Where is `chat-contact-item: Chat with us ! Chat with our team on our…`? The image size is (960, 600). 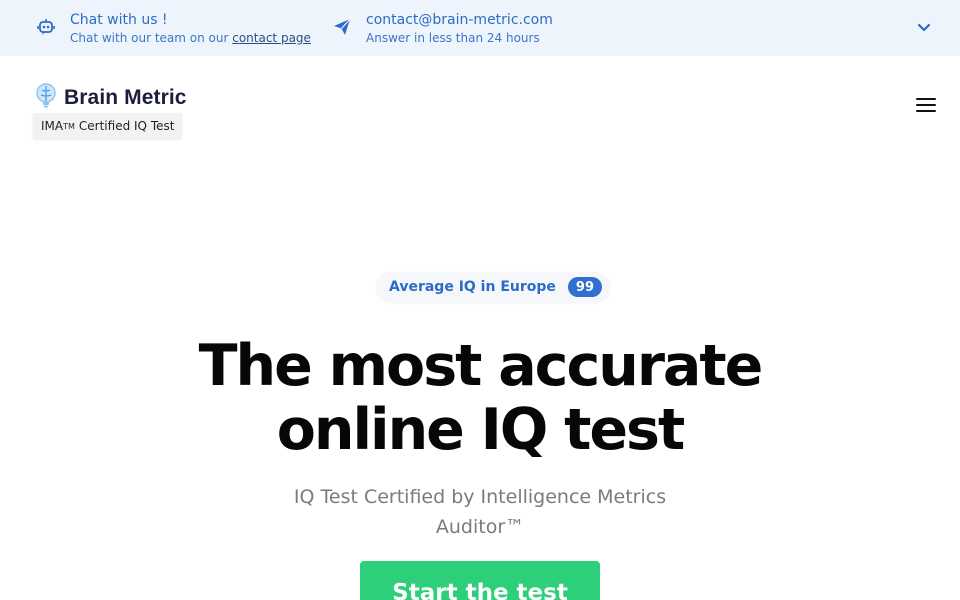 chat-contact-item: Chat with us ! Chat with our team on our… is located at coordinates (173, 28).